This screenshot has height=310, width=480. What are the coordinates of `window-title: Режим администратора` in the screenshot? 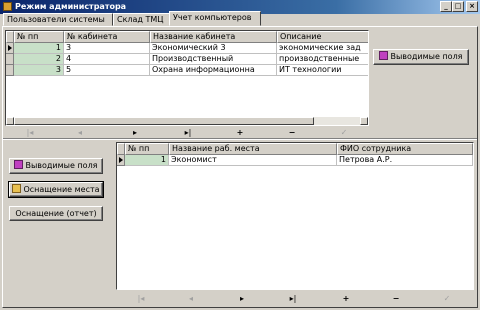 It's located at (71, 6).